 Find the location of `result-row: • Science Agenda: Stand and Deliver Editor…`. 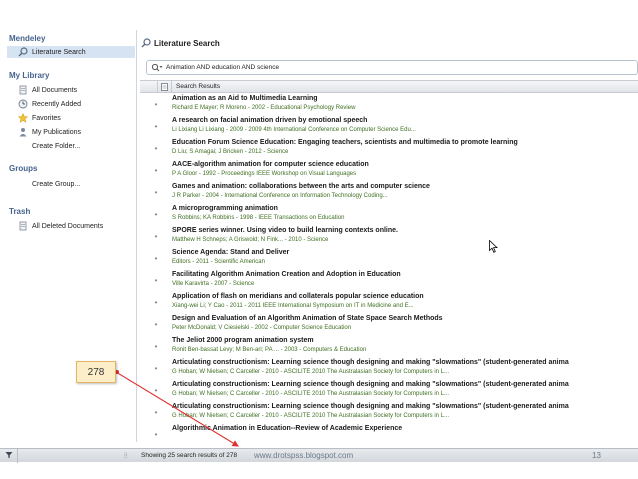

result-row: • Science Agenda: Stand and Deliver Editor… is located at coordinates (389, 258).